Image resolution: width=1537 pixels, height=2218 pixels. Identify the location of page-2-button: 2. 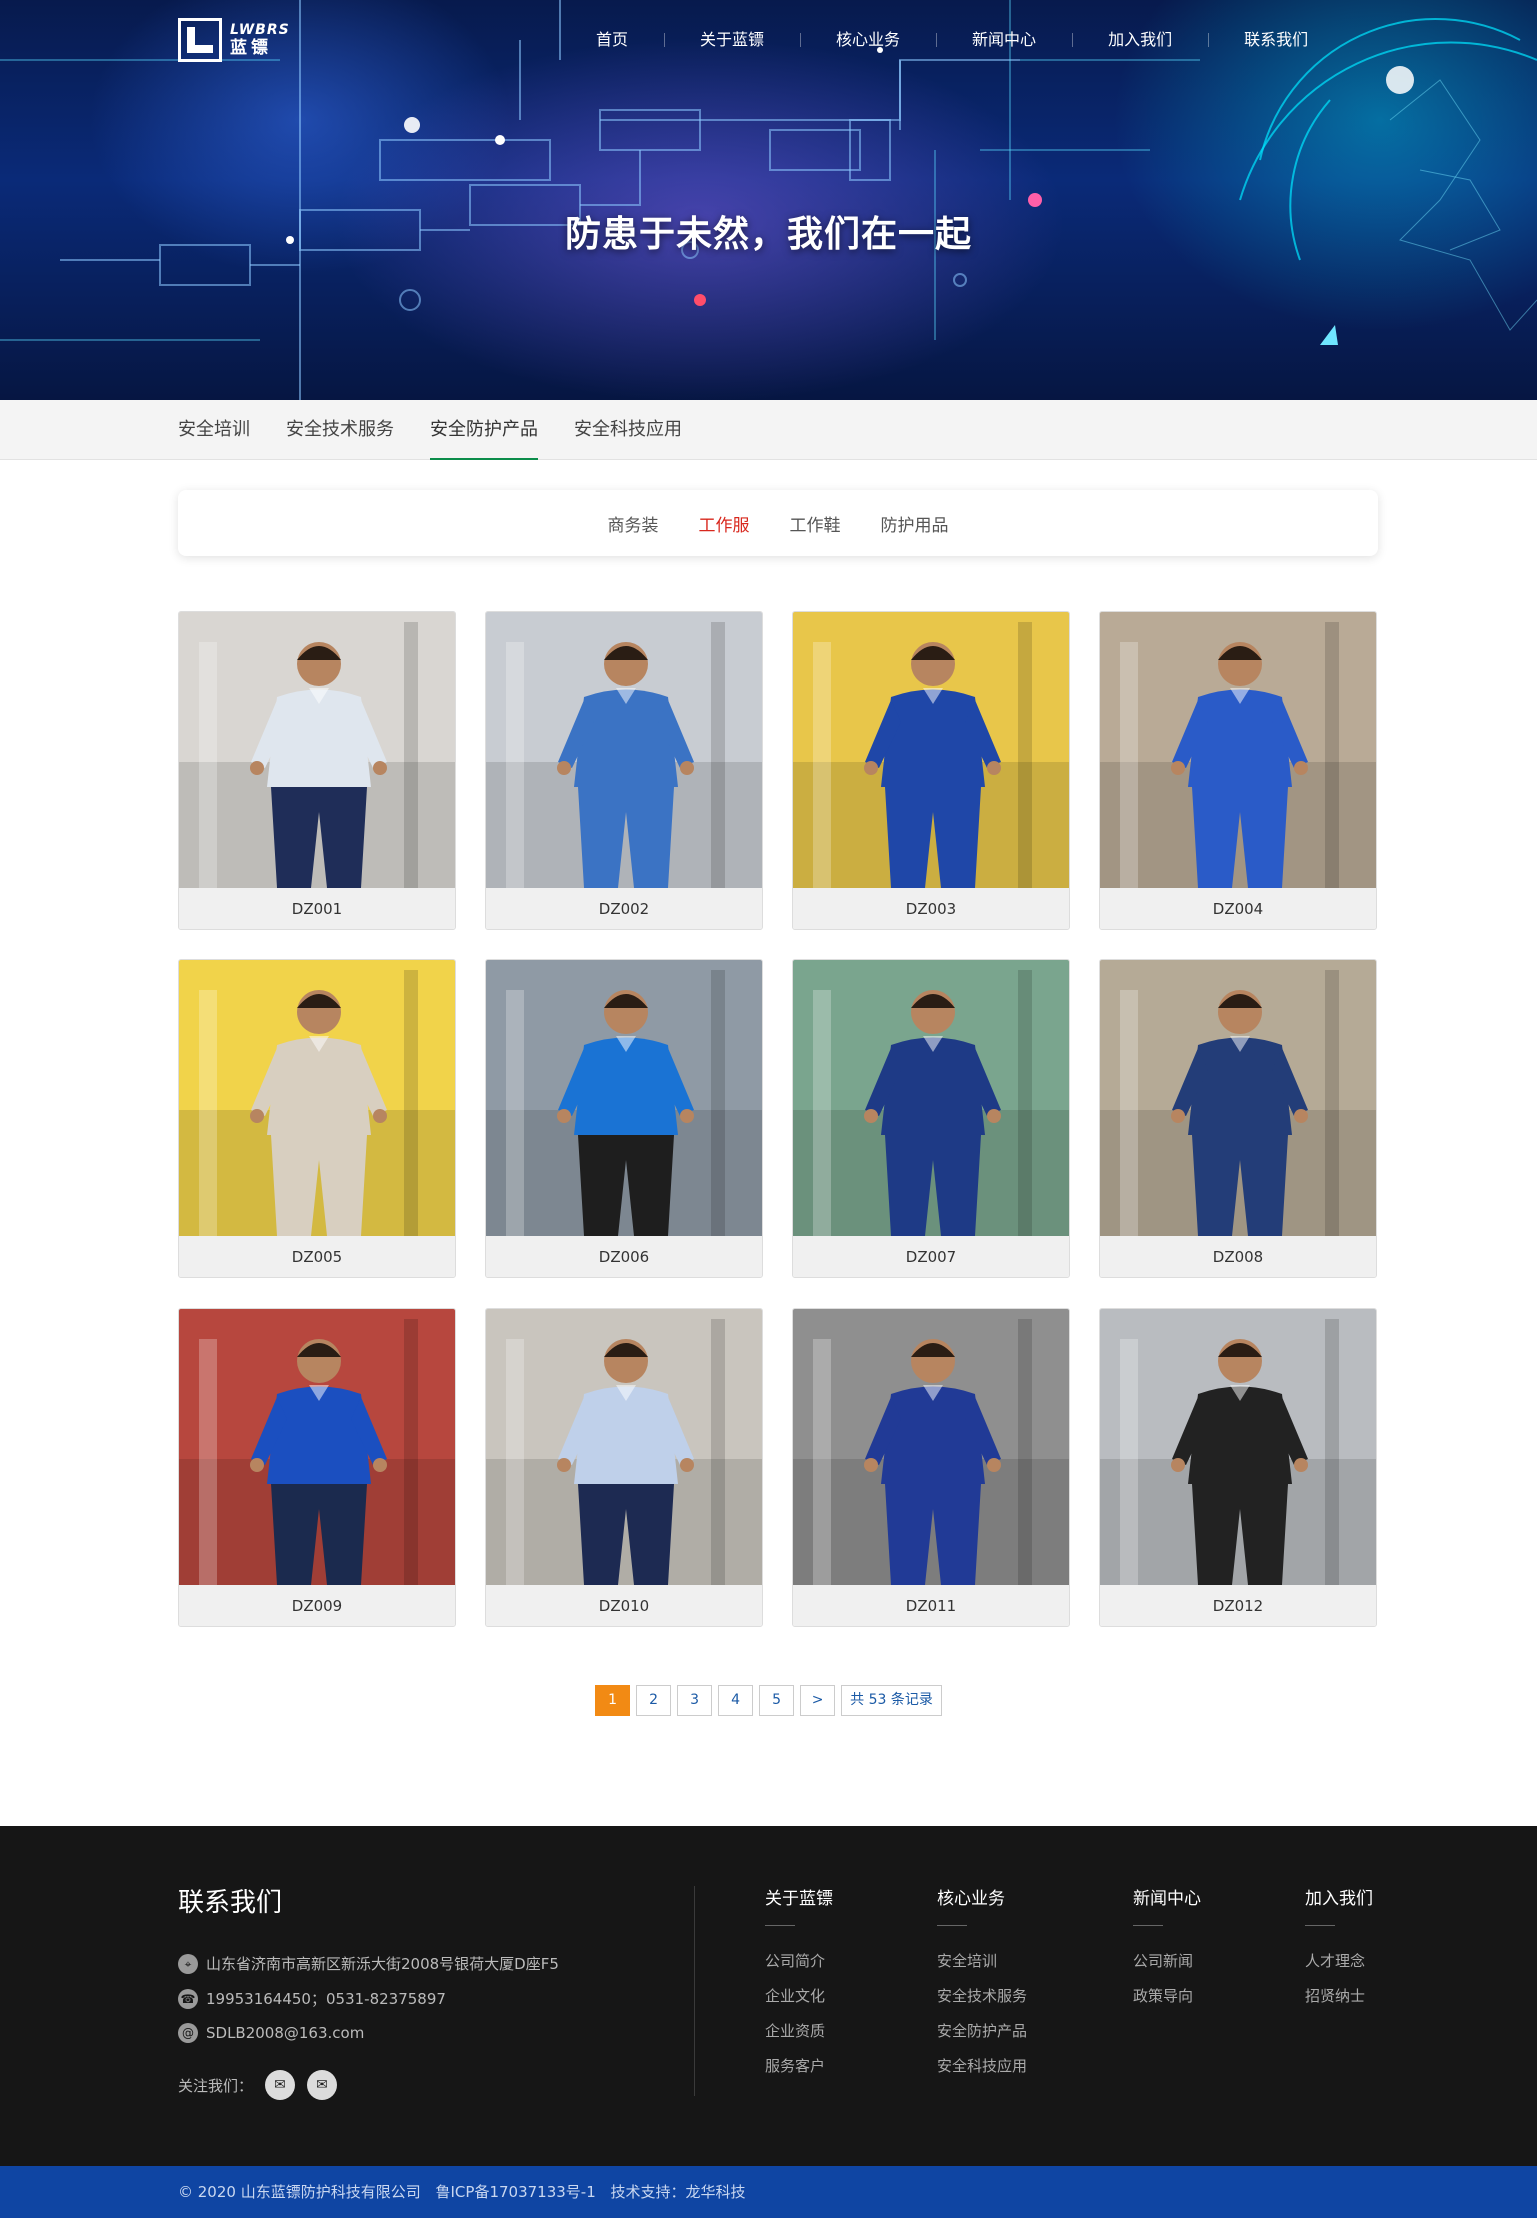
(654, 1700).